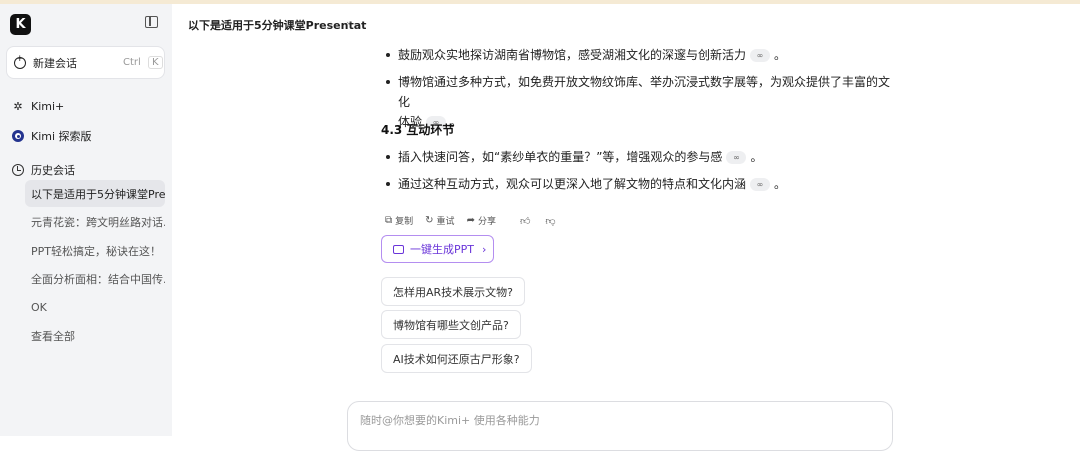 This screenshot has width=1080, height=451. What do you see at coordinates (442, 249) in the screenshot?
I see `generate-ppt-label: 一键生成PPT` at bounding box center [442, 249].